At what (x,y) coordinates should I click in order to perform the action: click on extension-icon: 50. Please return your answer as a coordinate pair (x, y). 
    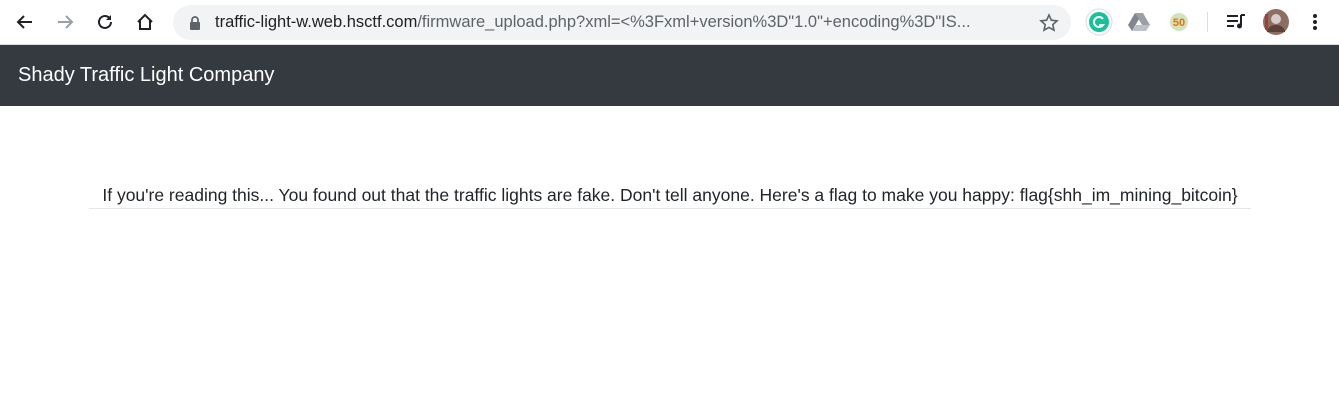
    Looking at the image, I should click on (1179, 22).